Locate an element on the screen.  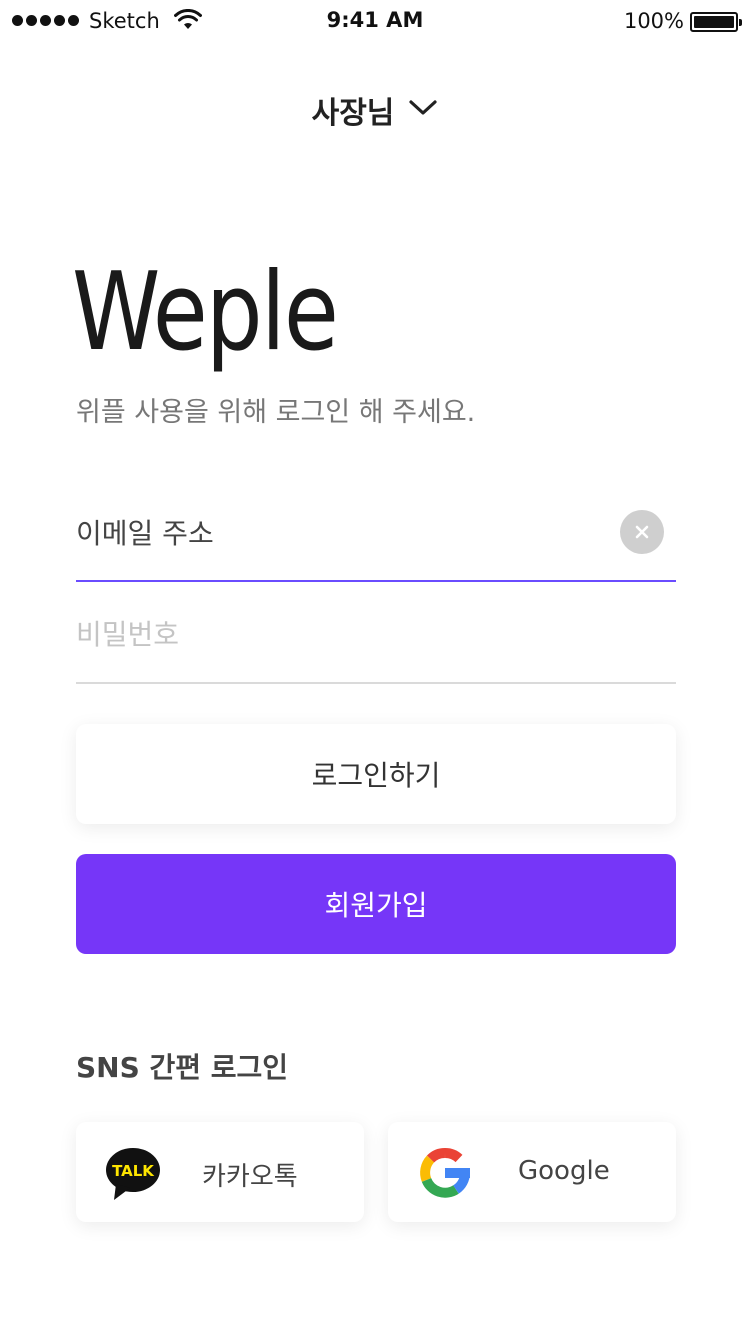
role-selector: 사장님 is located at coordinates (375, 110).